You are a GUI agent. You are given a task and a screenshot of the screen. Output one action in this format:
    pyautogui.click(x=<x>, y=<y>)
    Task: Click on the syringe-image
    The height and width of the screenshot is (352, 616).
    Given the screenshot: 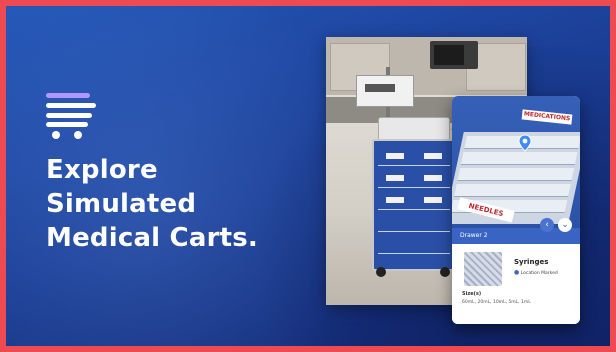 What is the action you would take?
    pyautogui.click(x=483, y=269)
    